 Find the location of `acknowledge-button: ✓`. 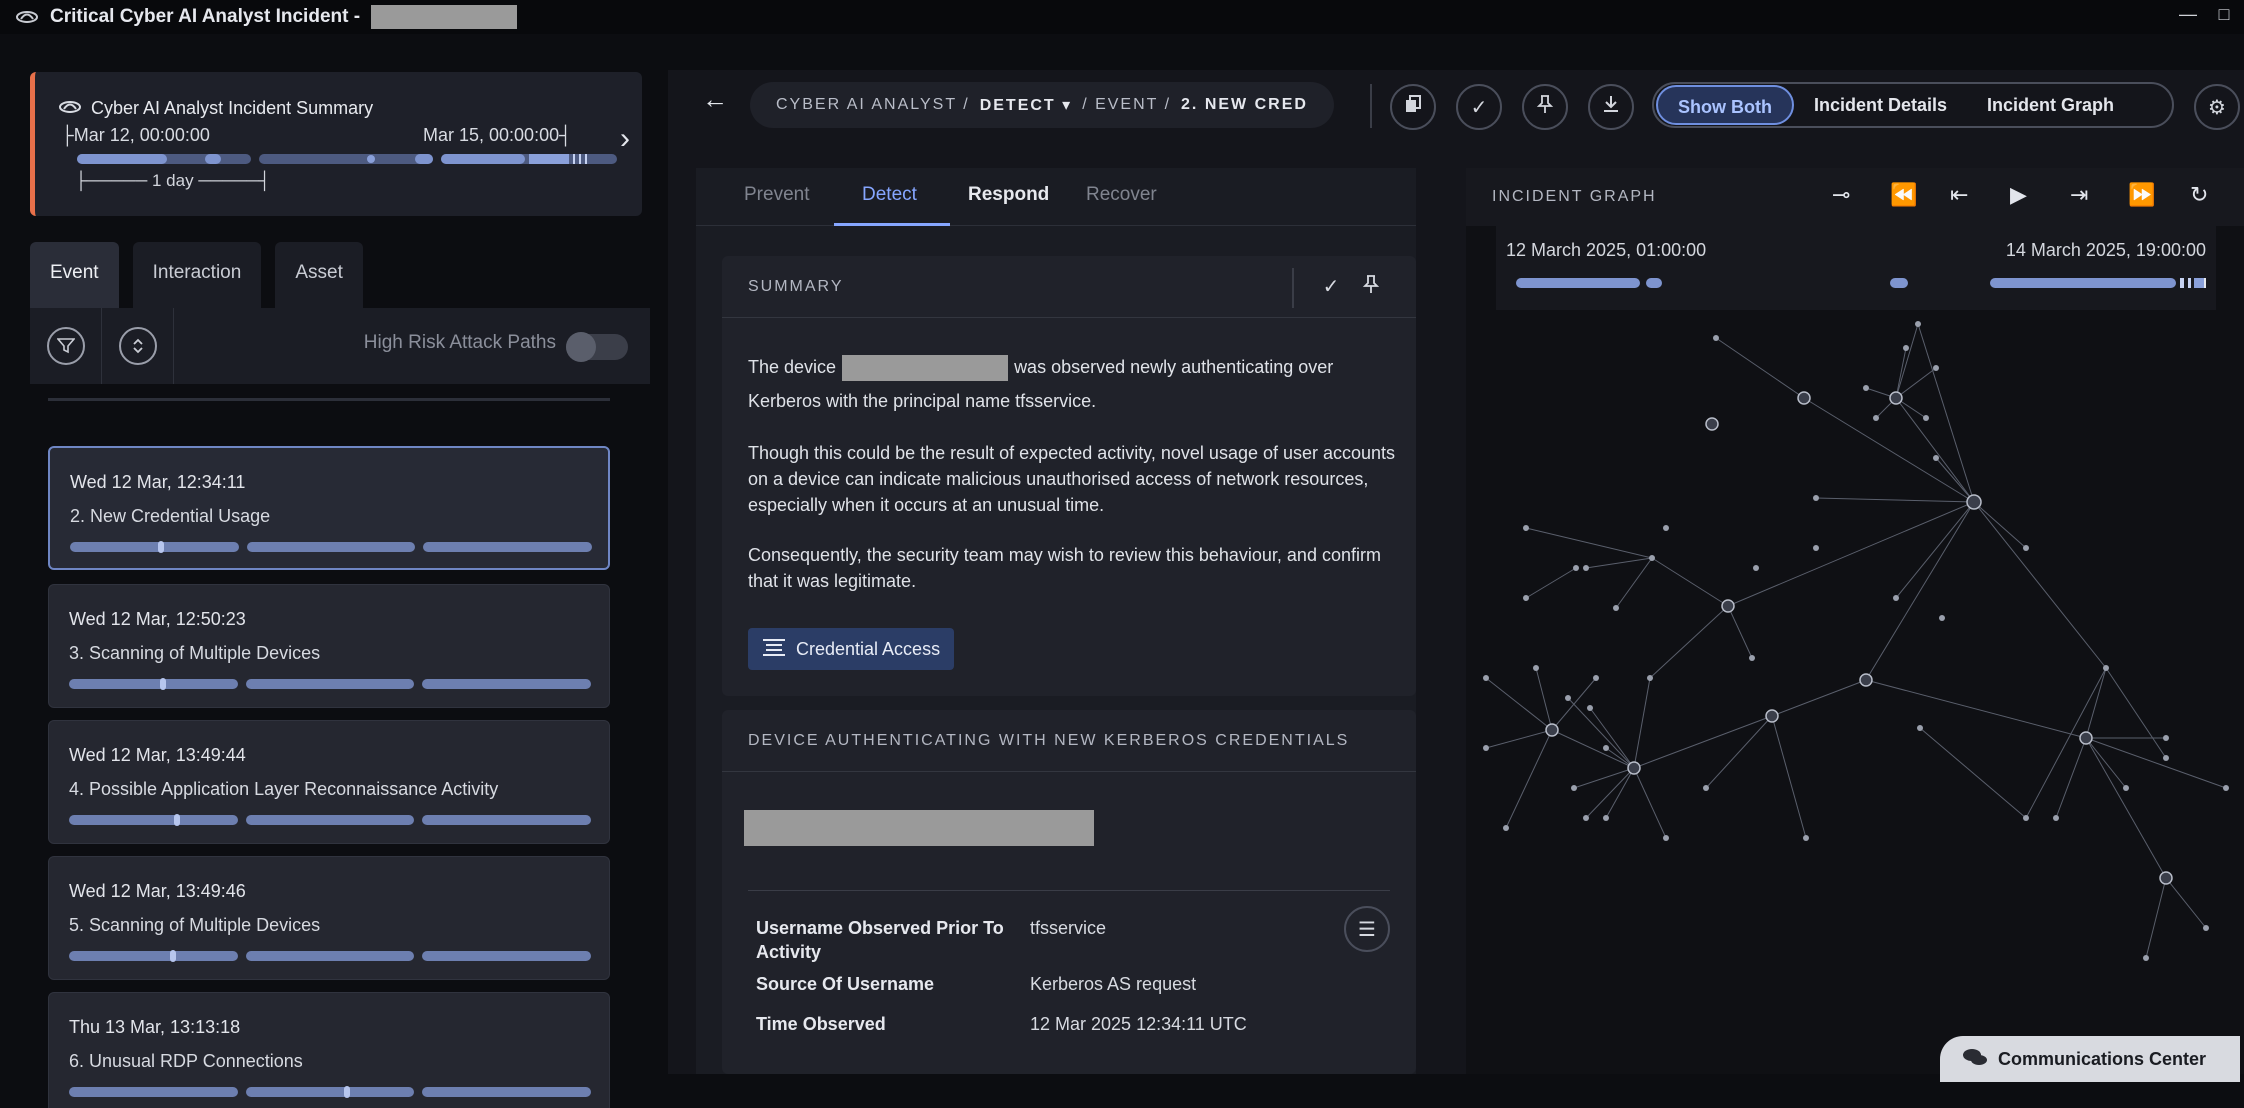

acknowledge-button: ✓ is located at coordinates (1479, 107).